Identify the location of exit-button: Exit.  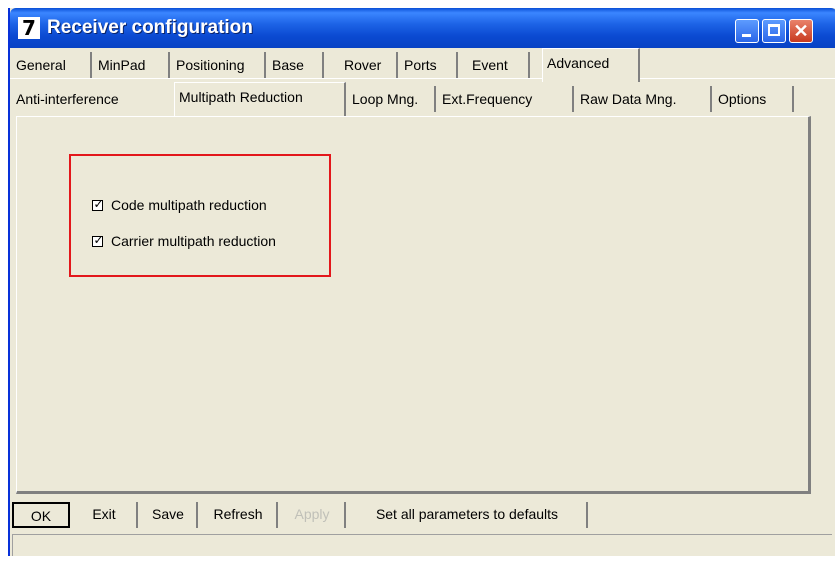
(105, 515).